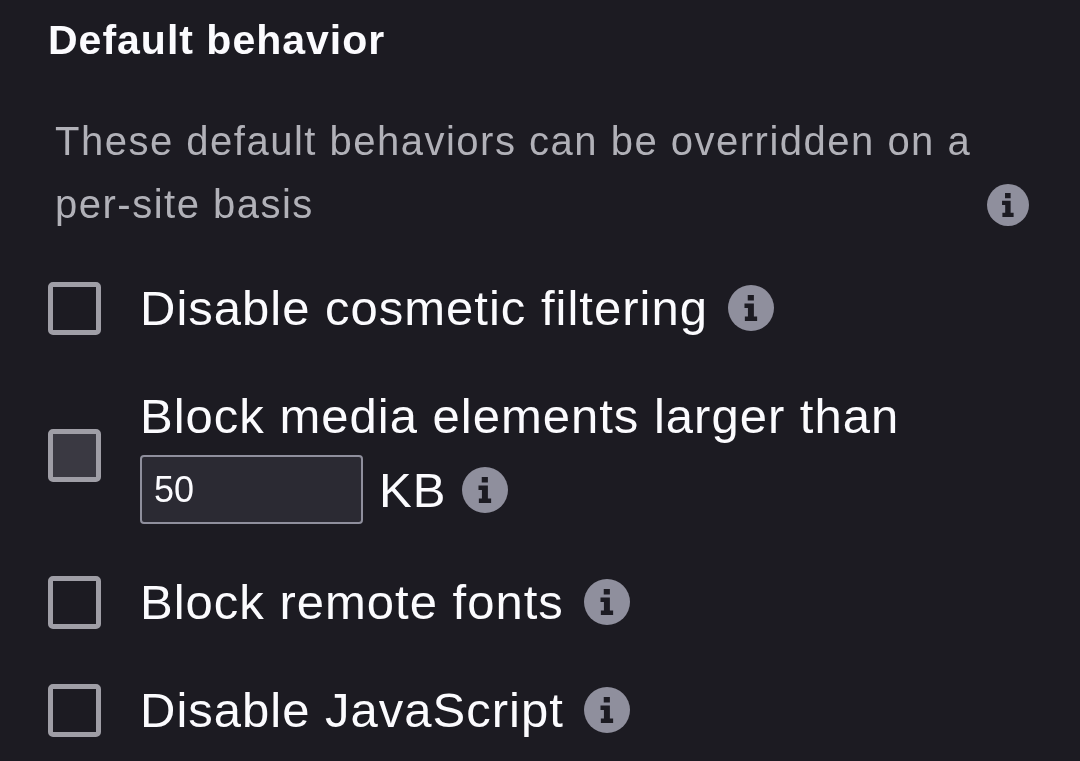 Image resolution: width=1080 pixels, height=761 pixels. I want to click on option-label: Block media elements larger than, so click(520, 416).